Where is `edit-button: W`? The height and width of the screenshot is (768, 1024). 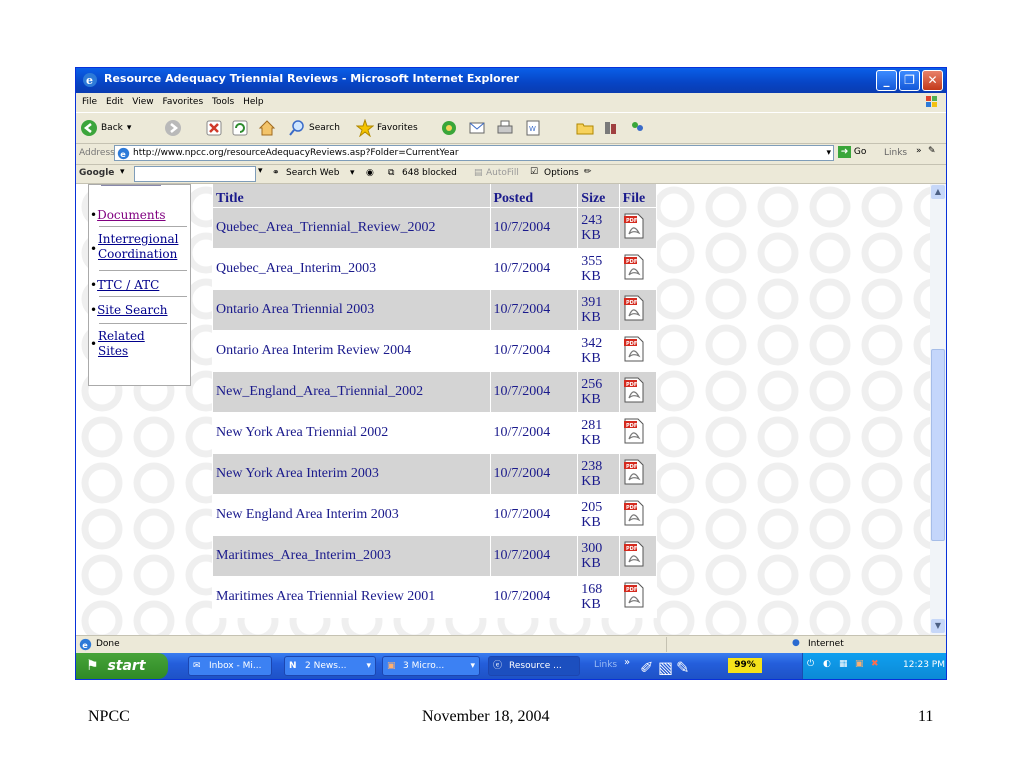
edit-button: W is located at coordinates (534, 128).